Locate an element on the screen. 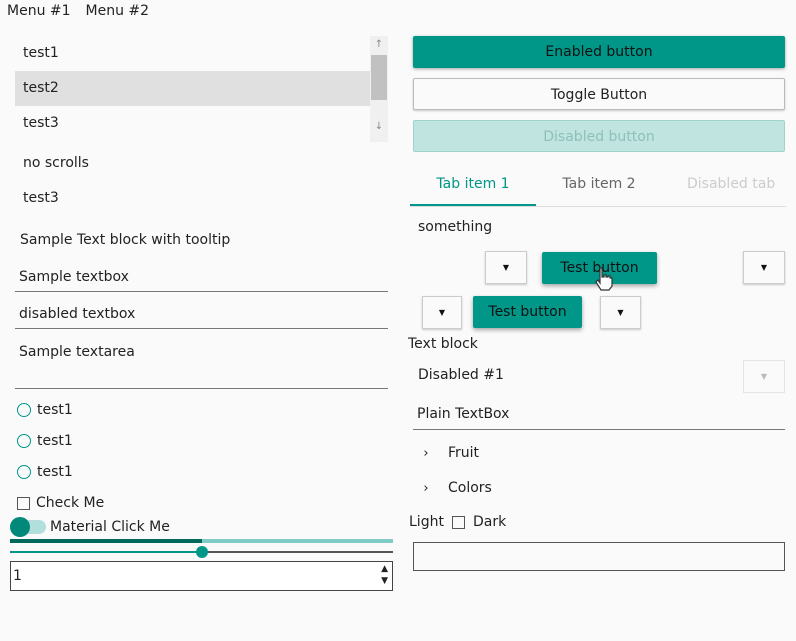 The height and width of the screenshot is (641, 796). disabled-combo-value: Disabled #1 is located at coordinates (461, 375).